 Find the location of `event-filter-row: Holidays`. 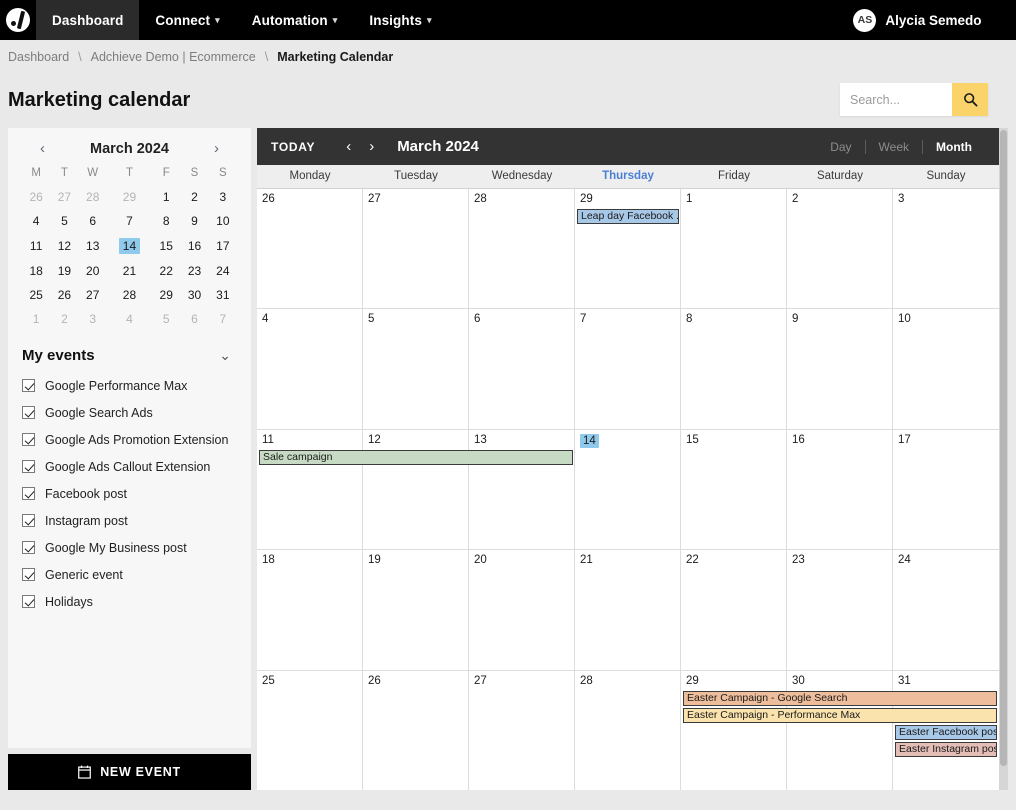

event-filter-row: Holidays is located at coordinates (129, 601).